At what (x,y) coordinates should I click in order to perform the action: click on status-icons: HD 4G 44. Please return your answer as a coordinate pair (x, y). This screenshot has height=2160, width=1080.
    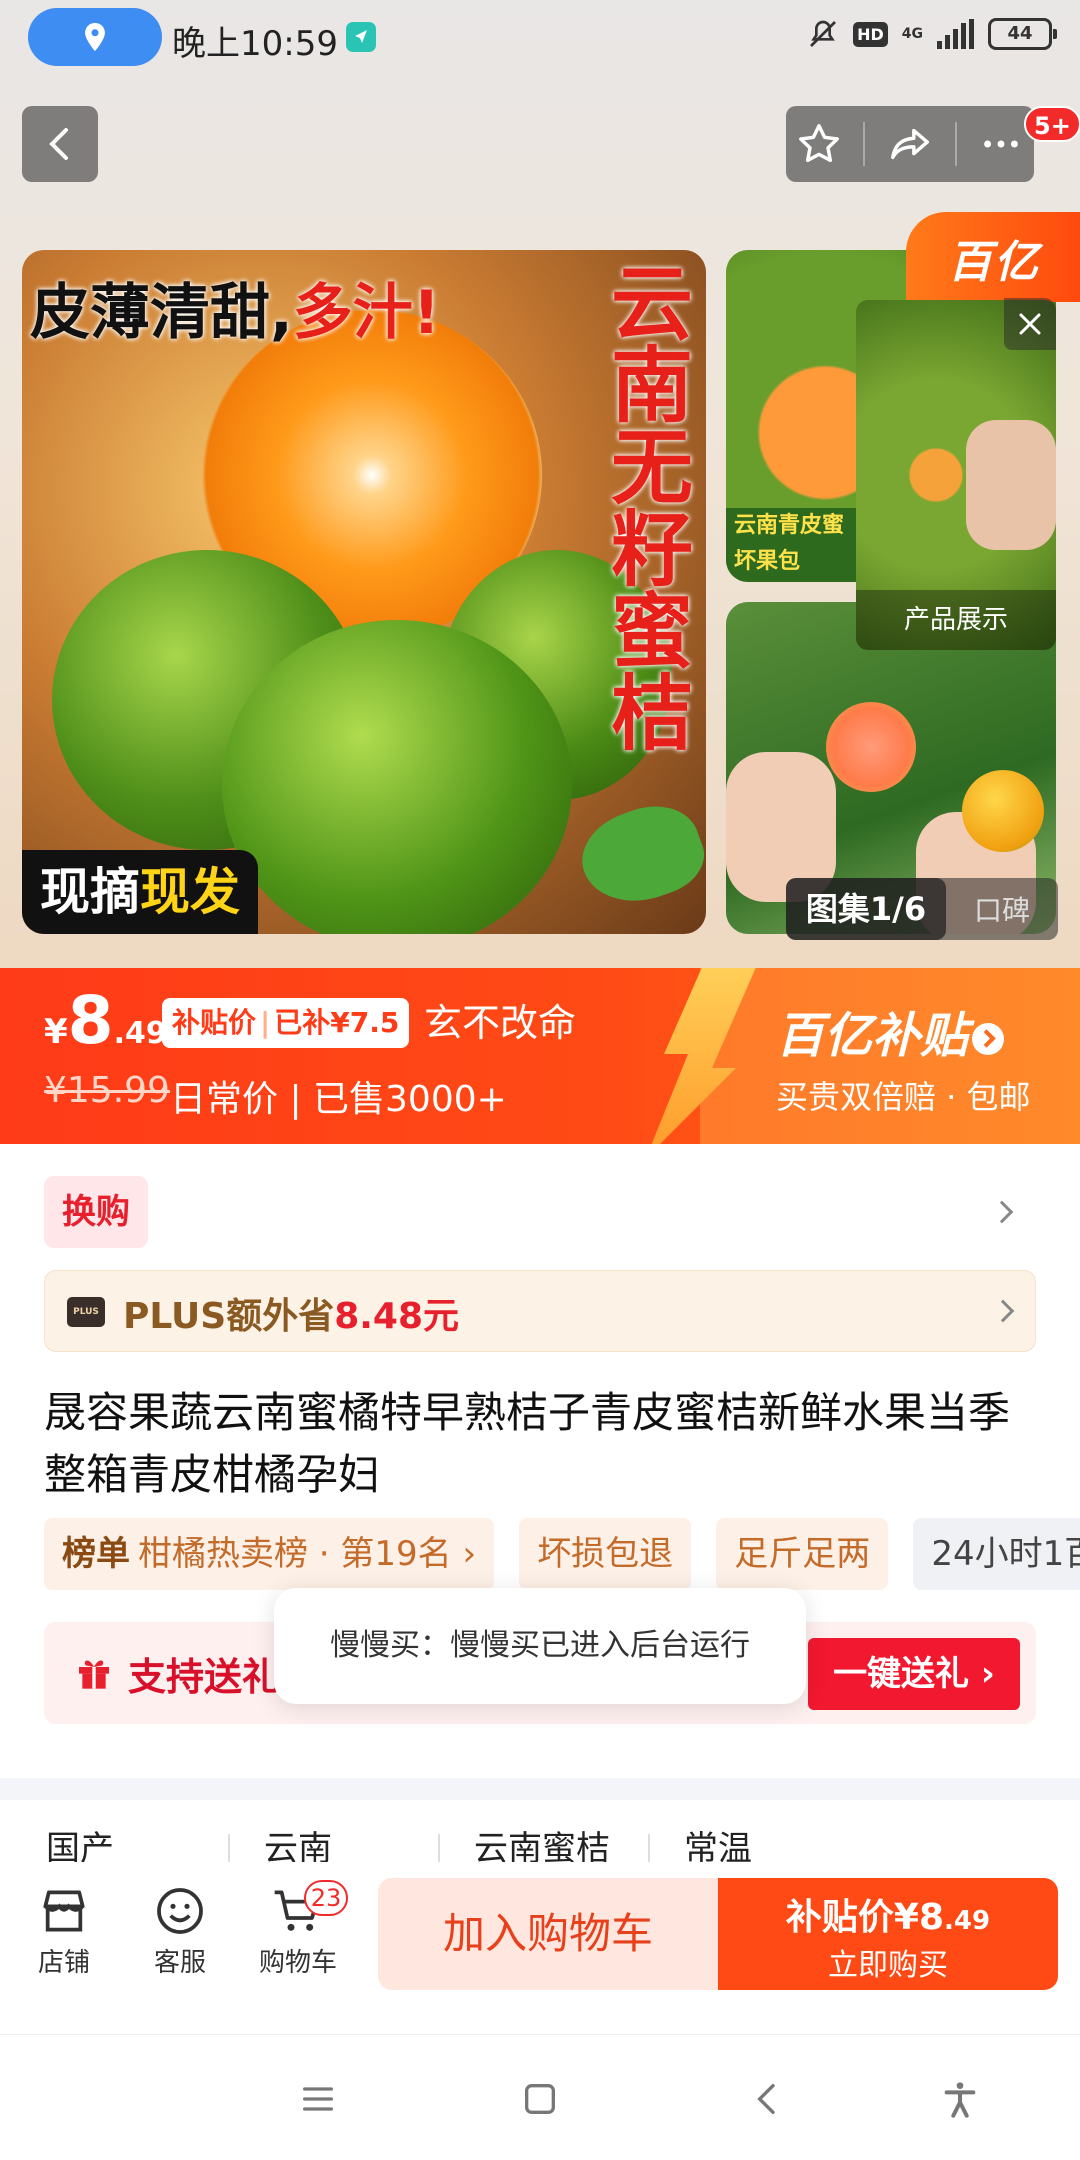
    Looking at the image, I should click on (932, 34).